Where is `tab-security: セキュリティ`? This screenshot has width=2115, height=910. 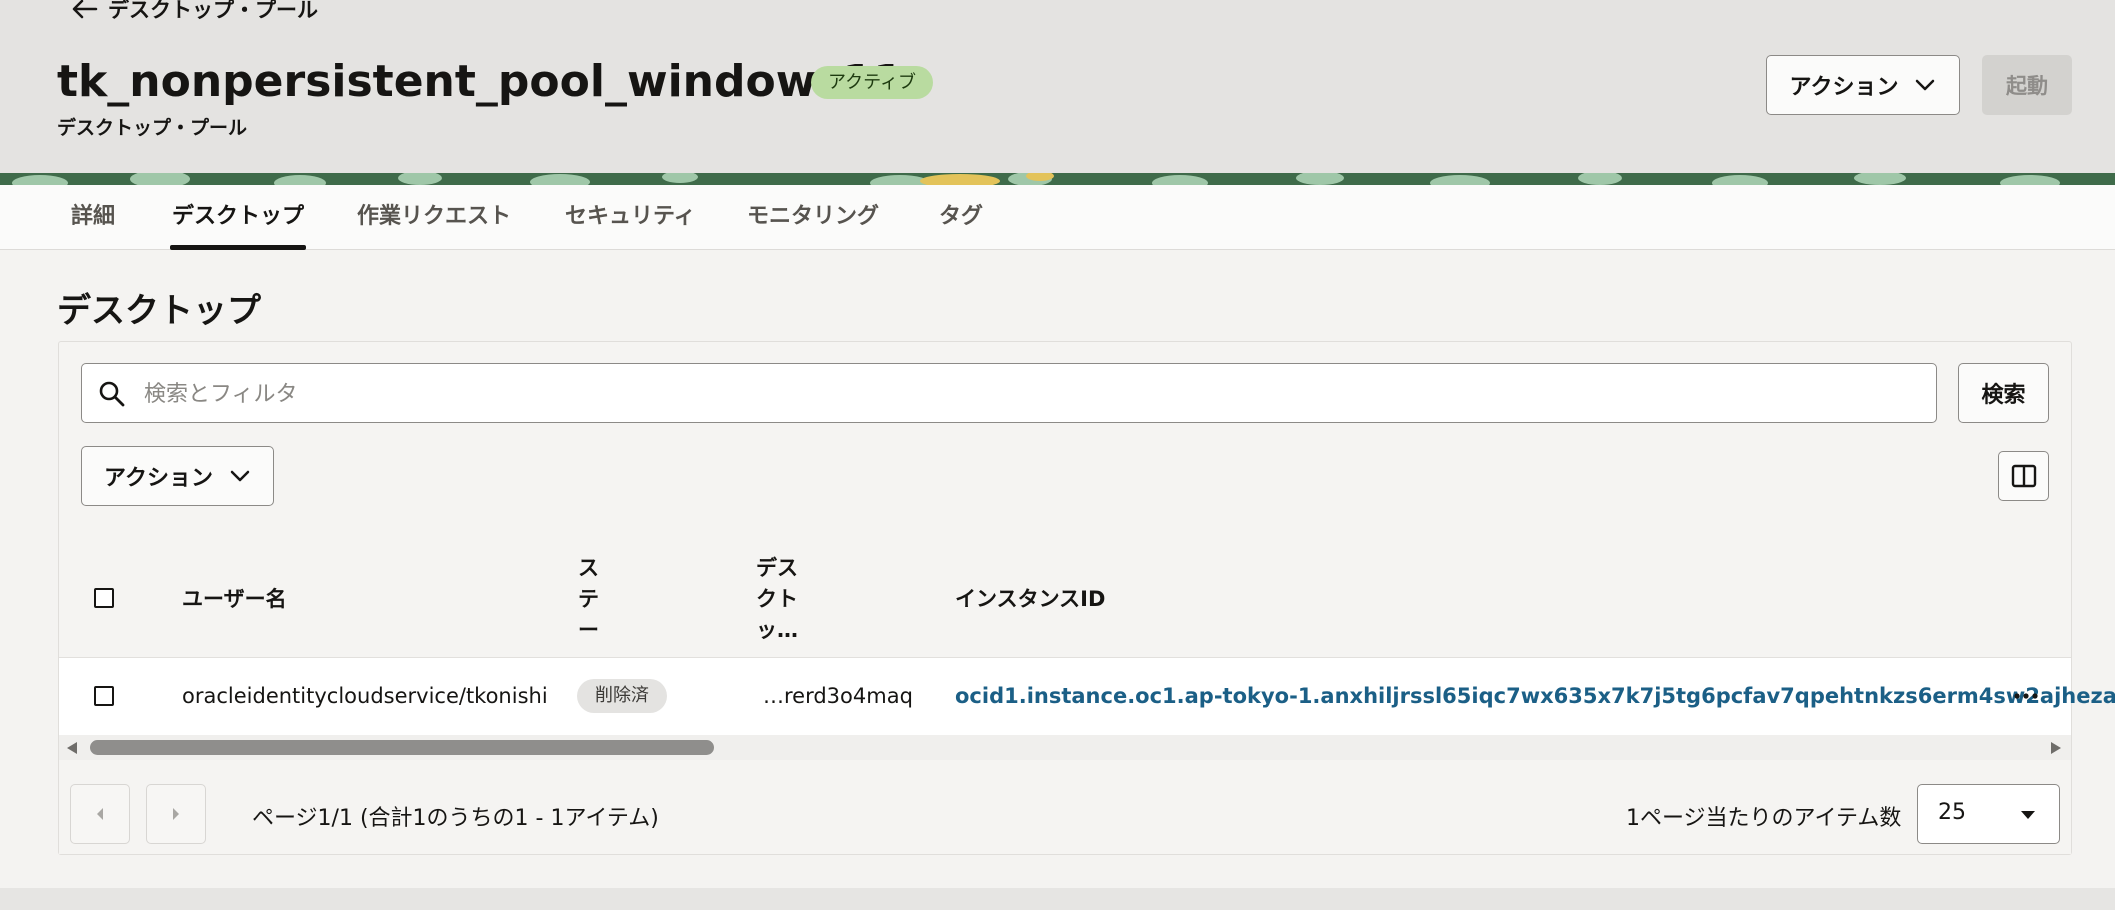 tab-security: セキュリティ is located at coordinates (630, 217).